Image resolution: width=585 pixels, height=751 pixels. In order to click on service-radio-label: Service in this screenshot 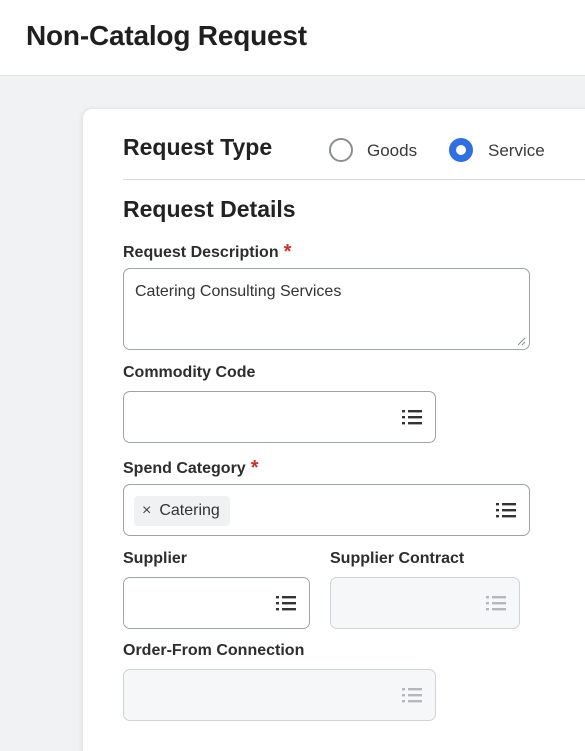, I will do `click(516, 151)`.